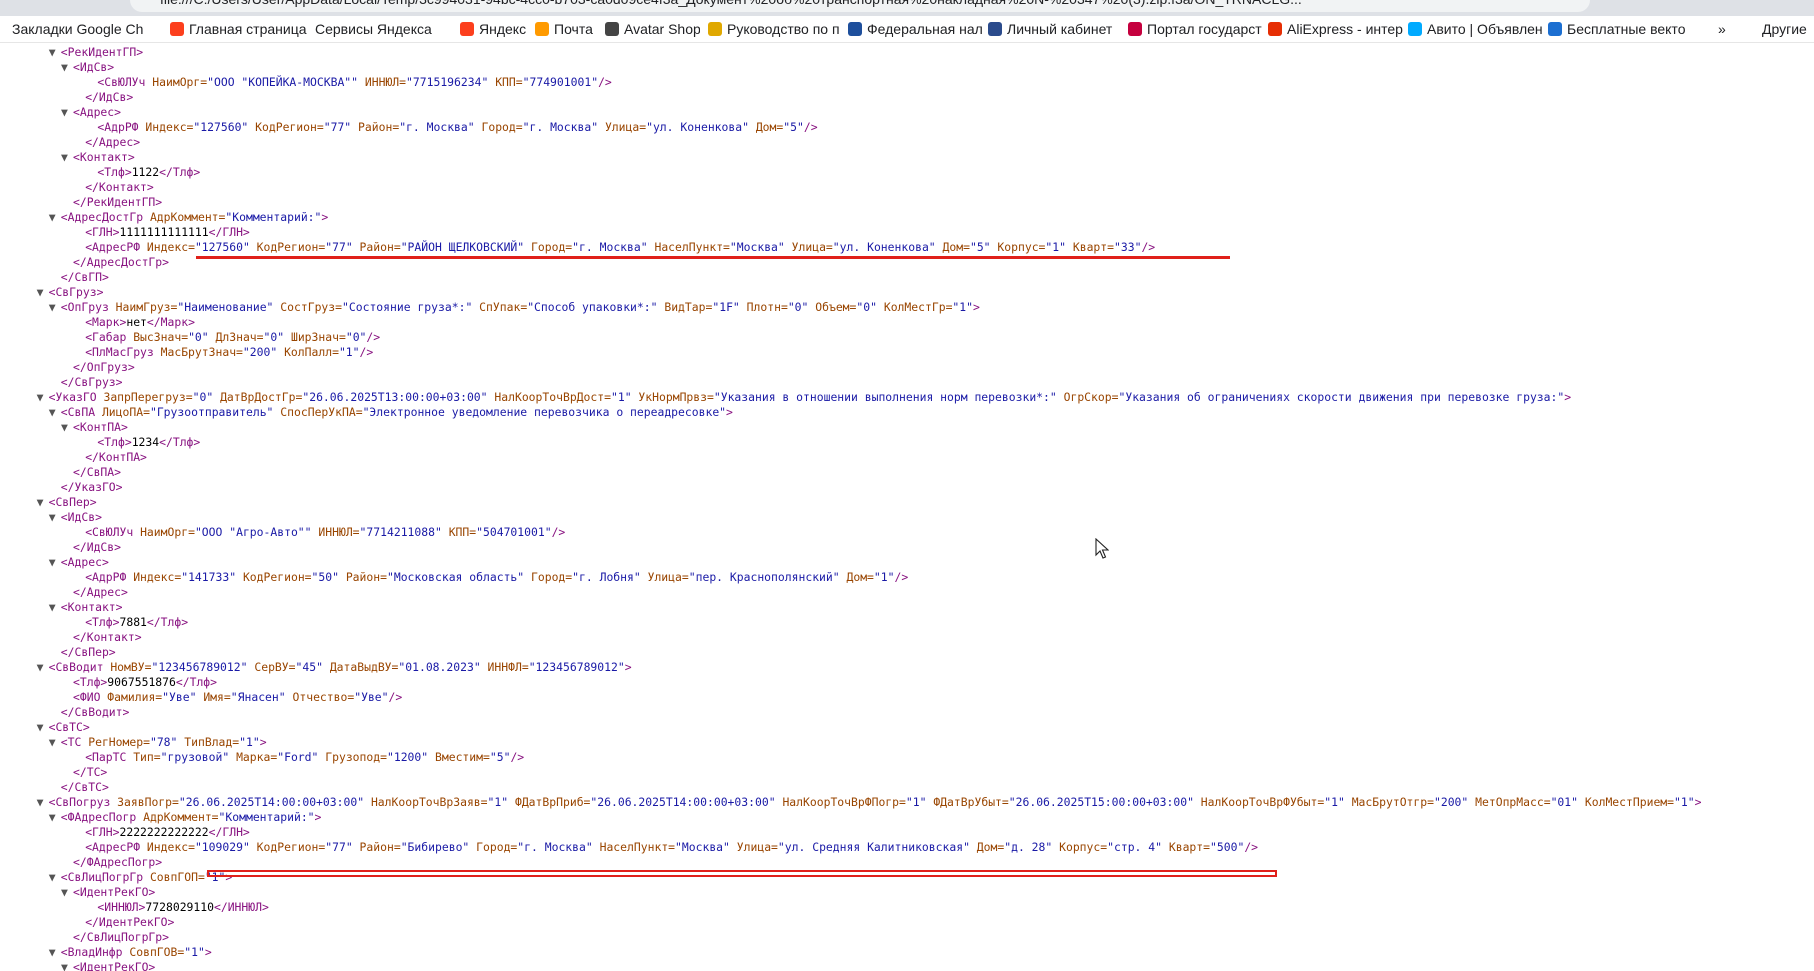  Describe the element at coordinates (114, 892) in the screenshot. I see `xml-tag: <ИдентРекГО>` at that location.